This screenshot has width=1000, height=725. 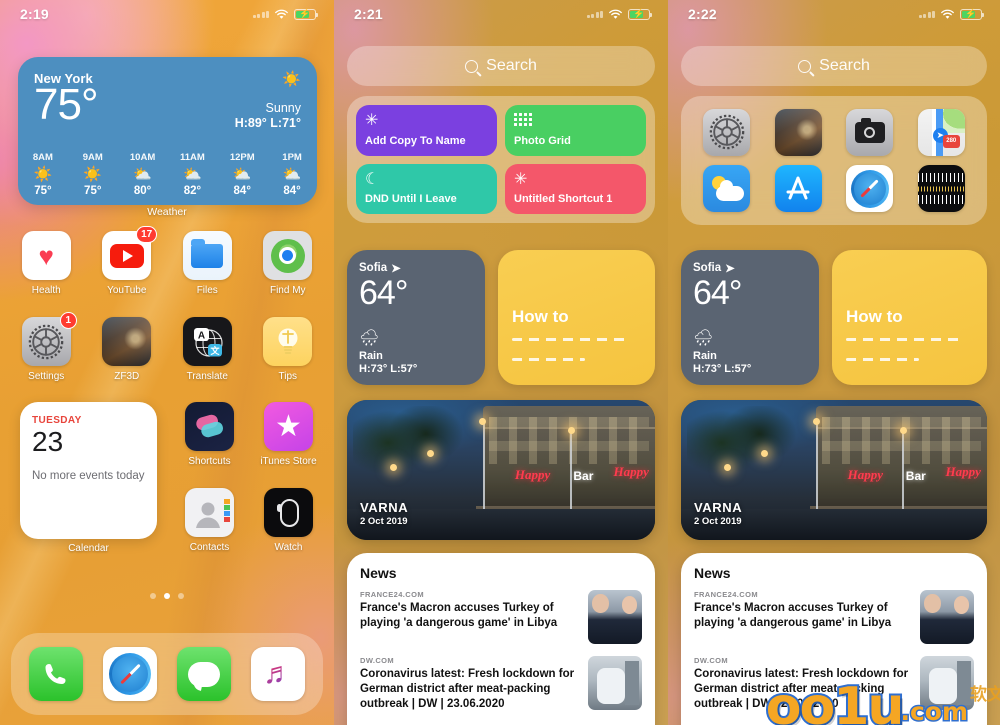 What do you see at coordinates (207, 349) in the screenshot?
I see `app-translate: A 文 Translate` at bounding box center [207, 349].